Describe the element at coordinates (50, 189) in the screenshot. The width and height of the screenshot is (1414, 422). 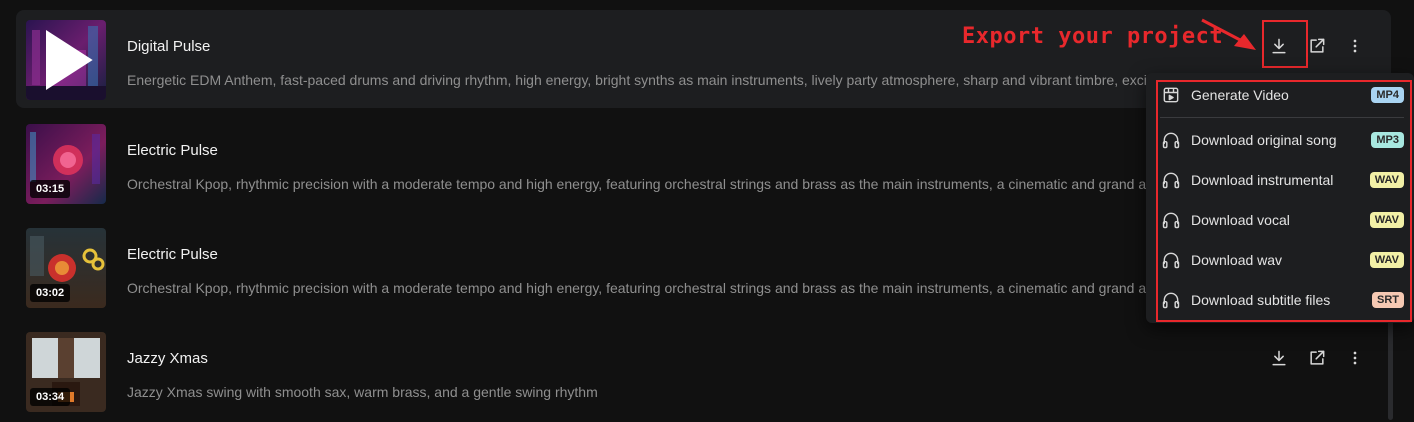
I see `track-duration: 03:15` at that location.